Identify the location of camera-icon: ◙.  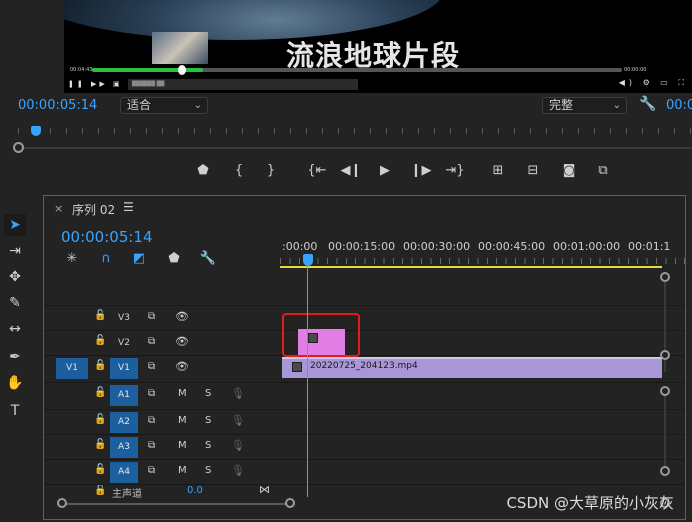
(569, 171).